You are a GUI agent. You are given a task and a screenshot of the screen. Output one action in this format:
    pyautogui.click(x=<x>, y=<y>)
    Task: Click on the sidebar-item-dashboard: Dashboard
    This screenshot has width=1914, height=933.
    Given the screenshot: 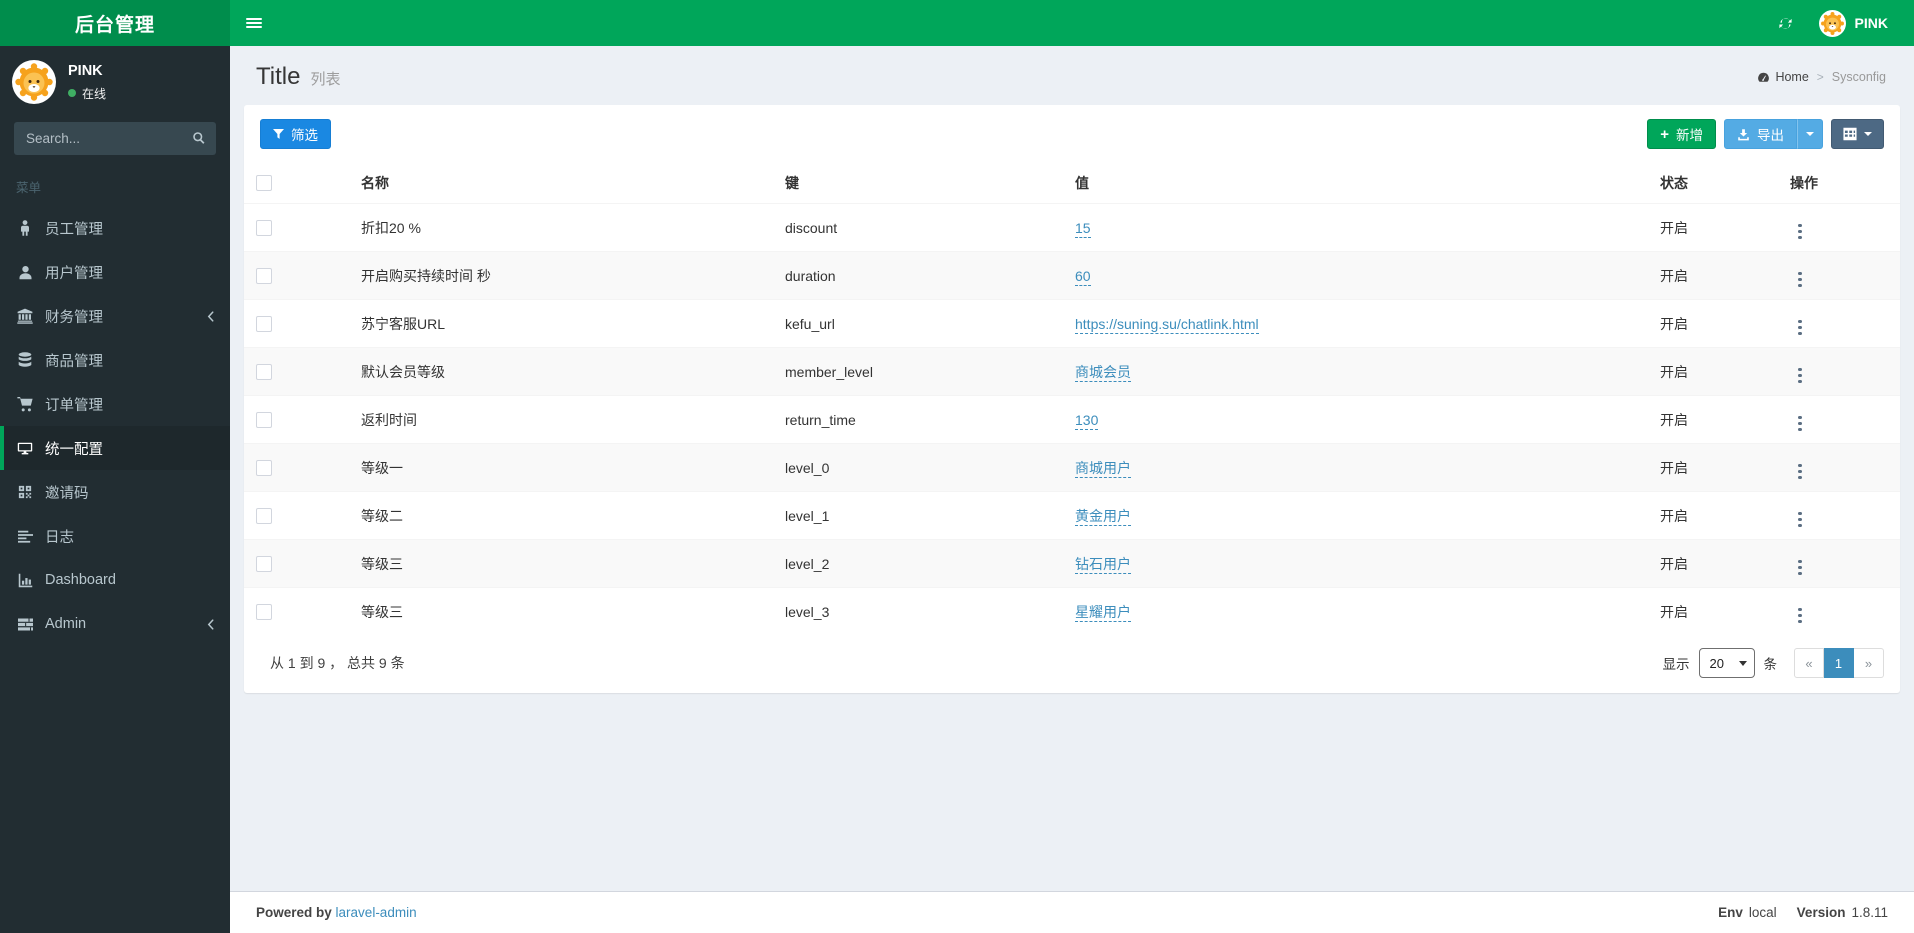 What is the action you would take?
    pyautogui.click(x=115, y=580)
    